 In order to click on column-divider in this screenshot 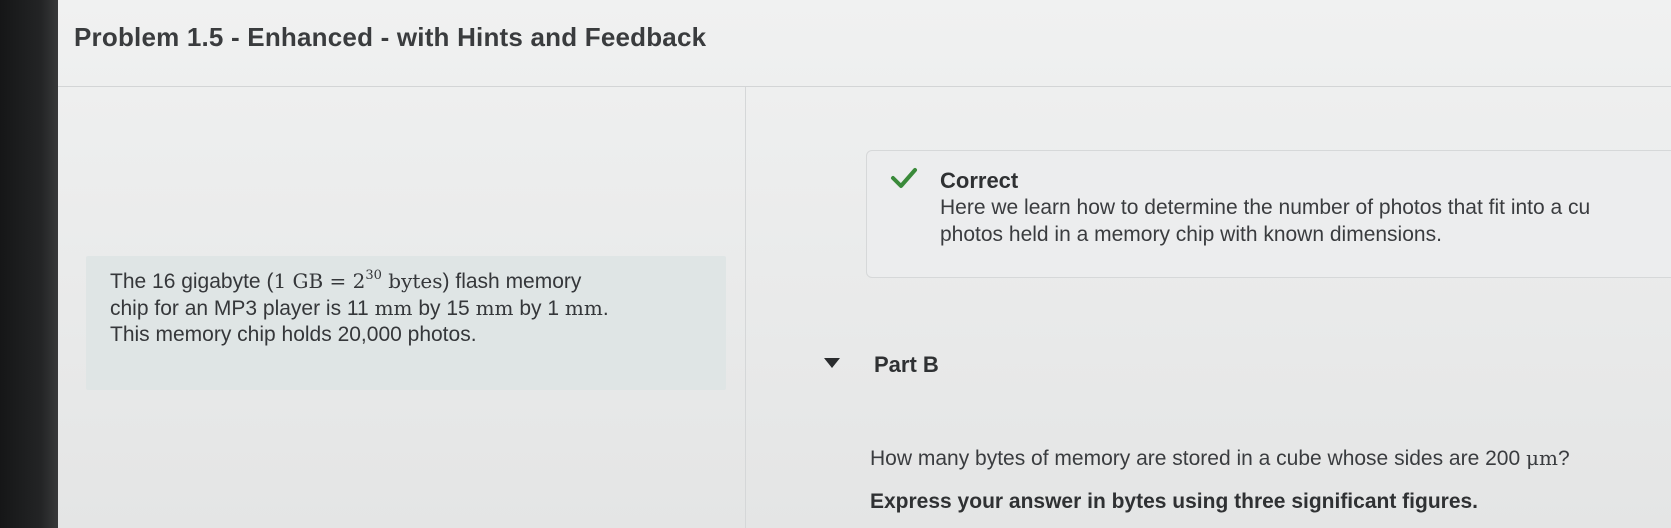, I will do `click(745, 307)`.